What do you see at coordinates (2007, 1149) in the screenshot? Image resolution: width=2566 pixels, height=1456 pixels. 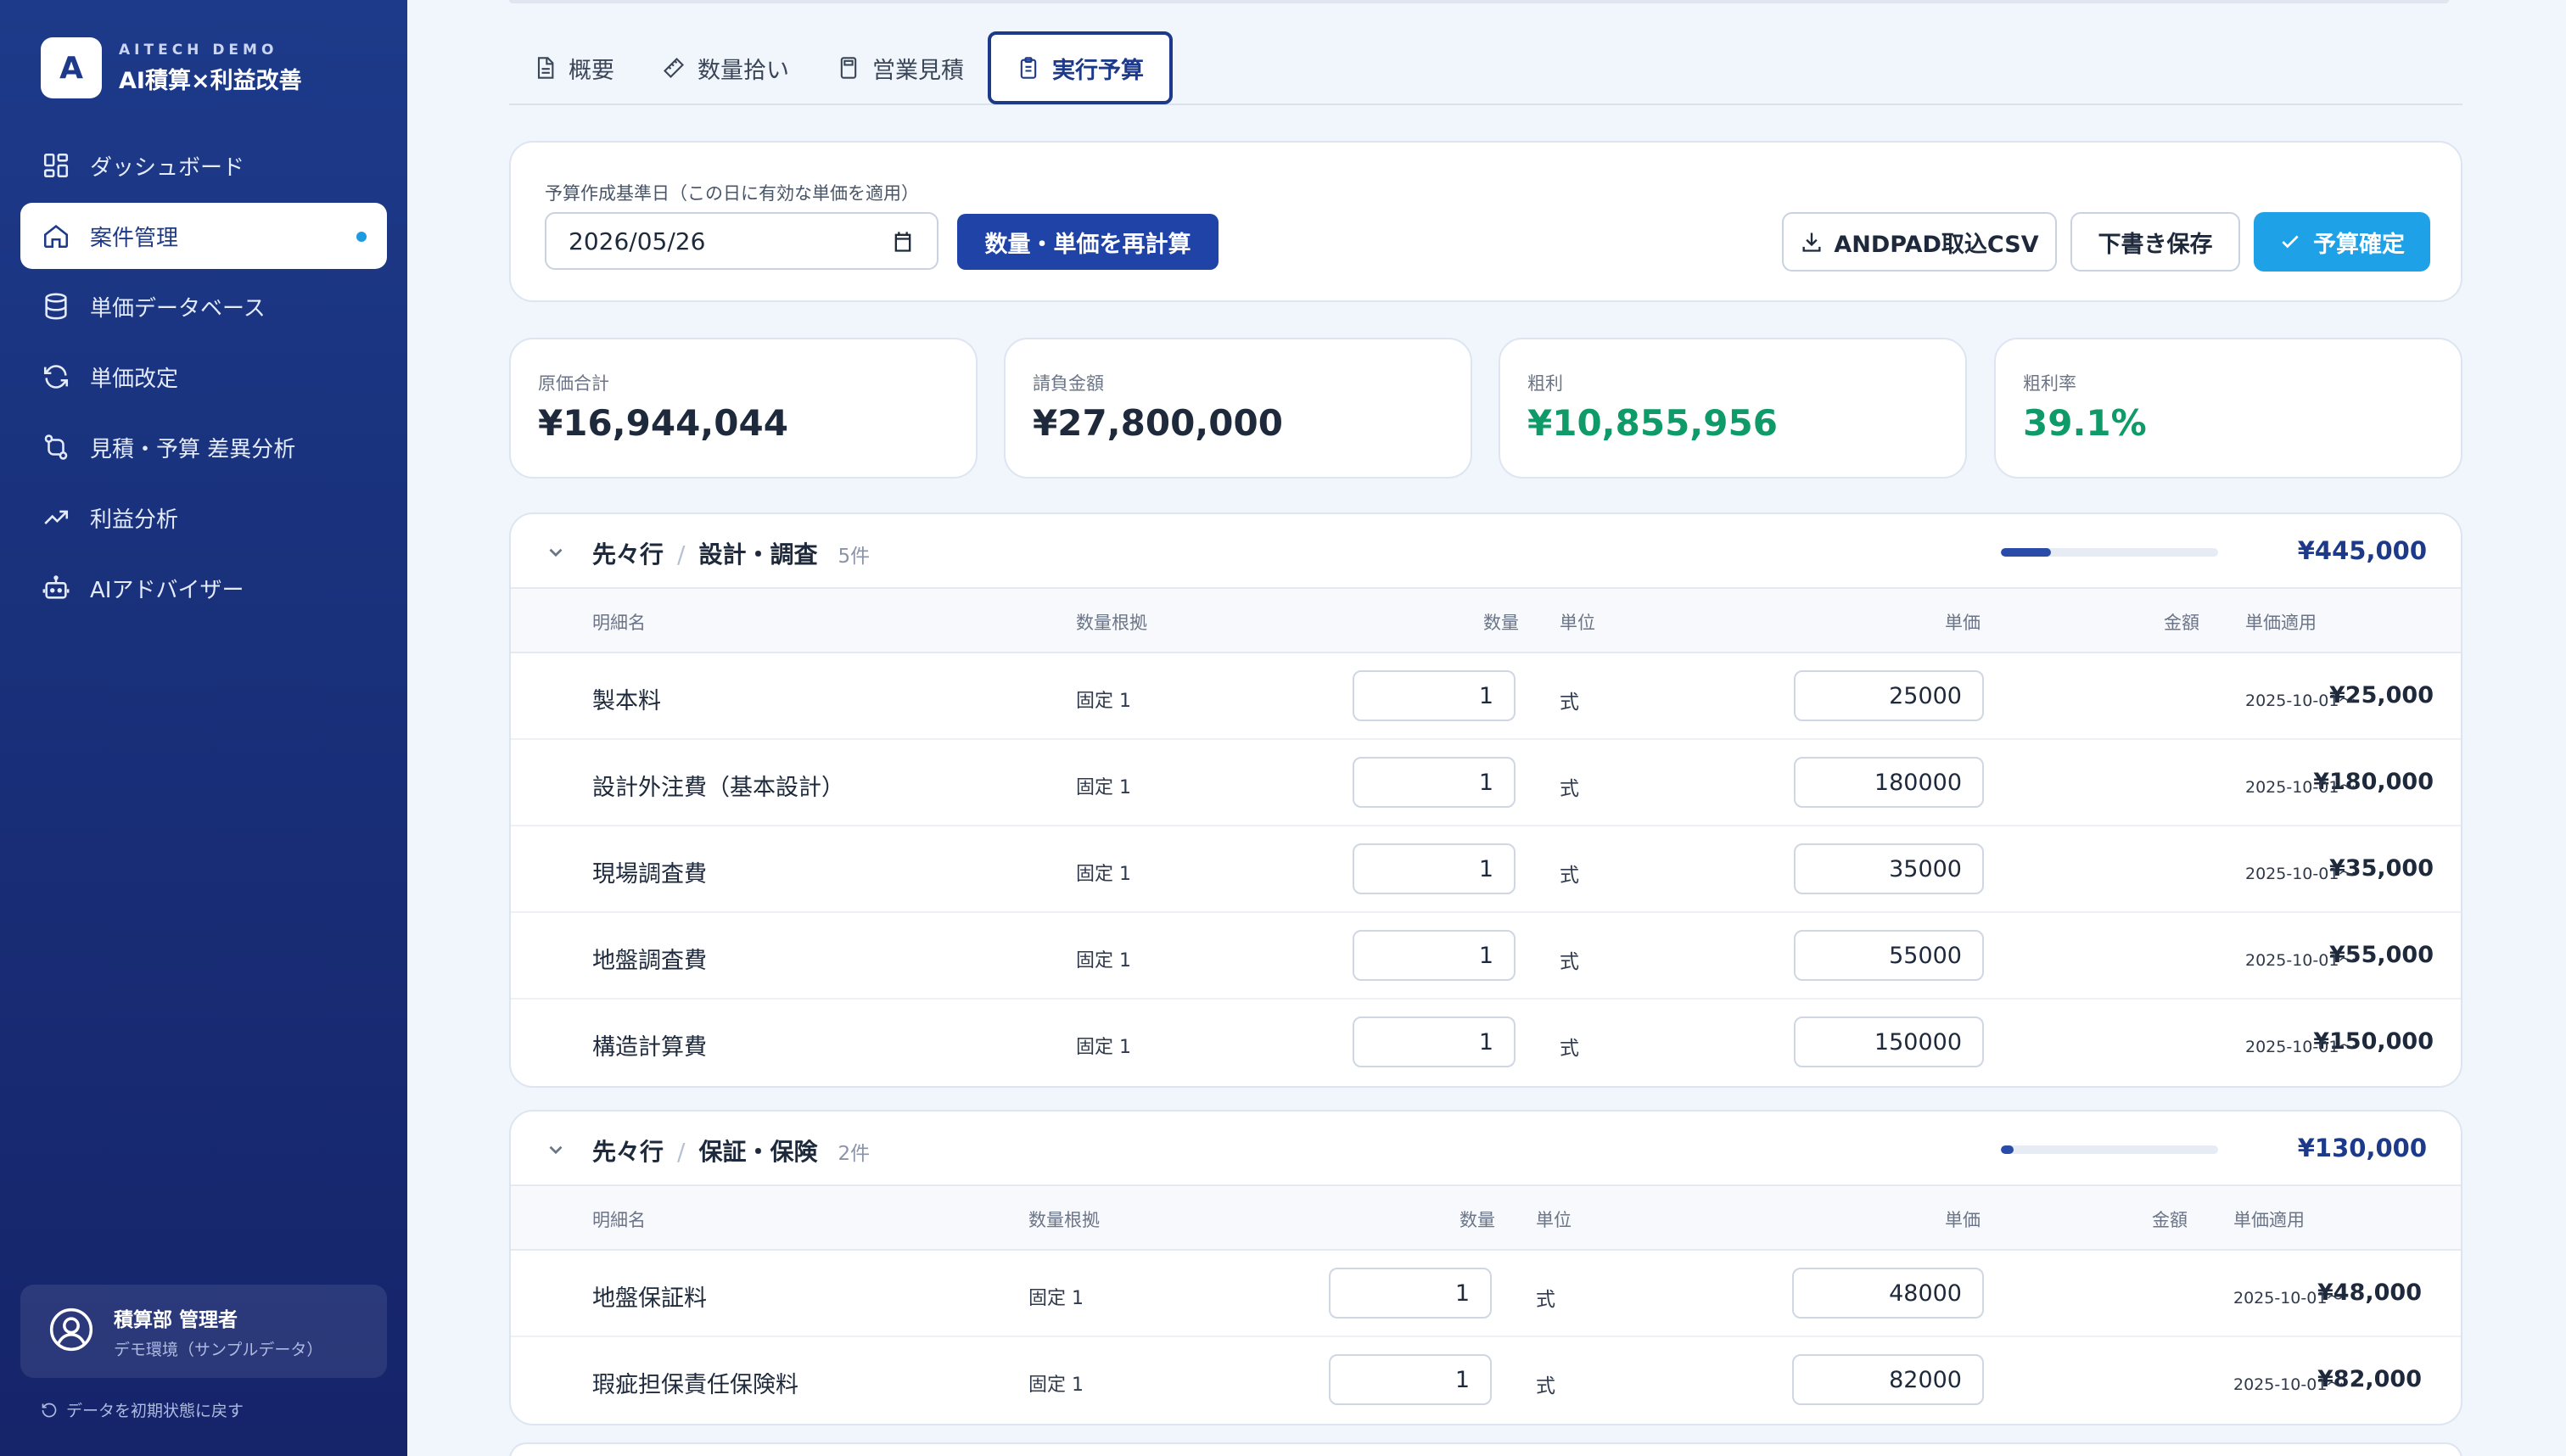 I see `section-share-fill` at bounding box center [2007, 1149].